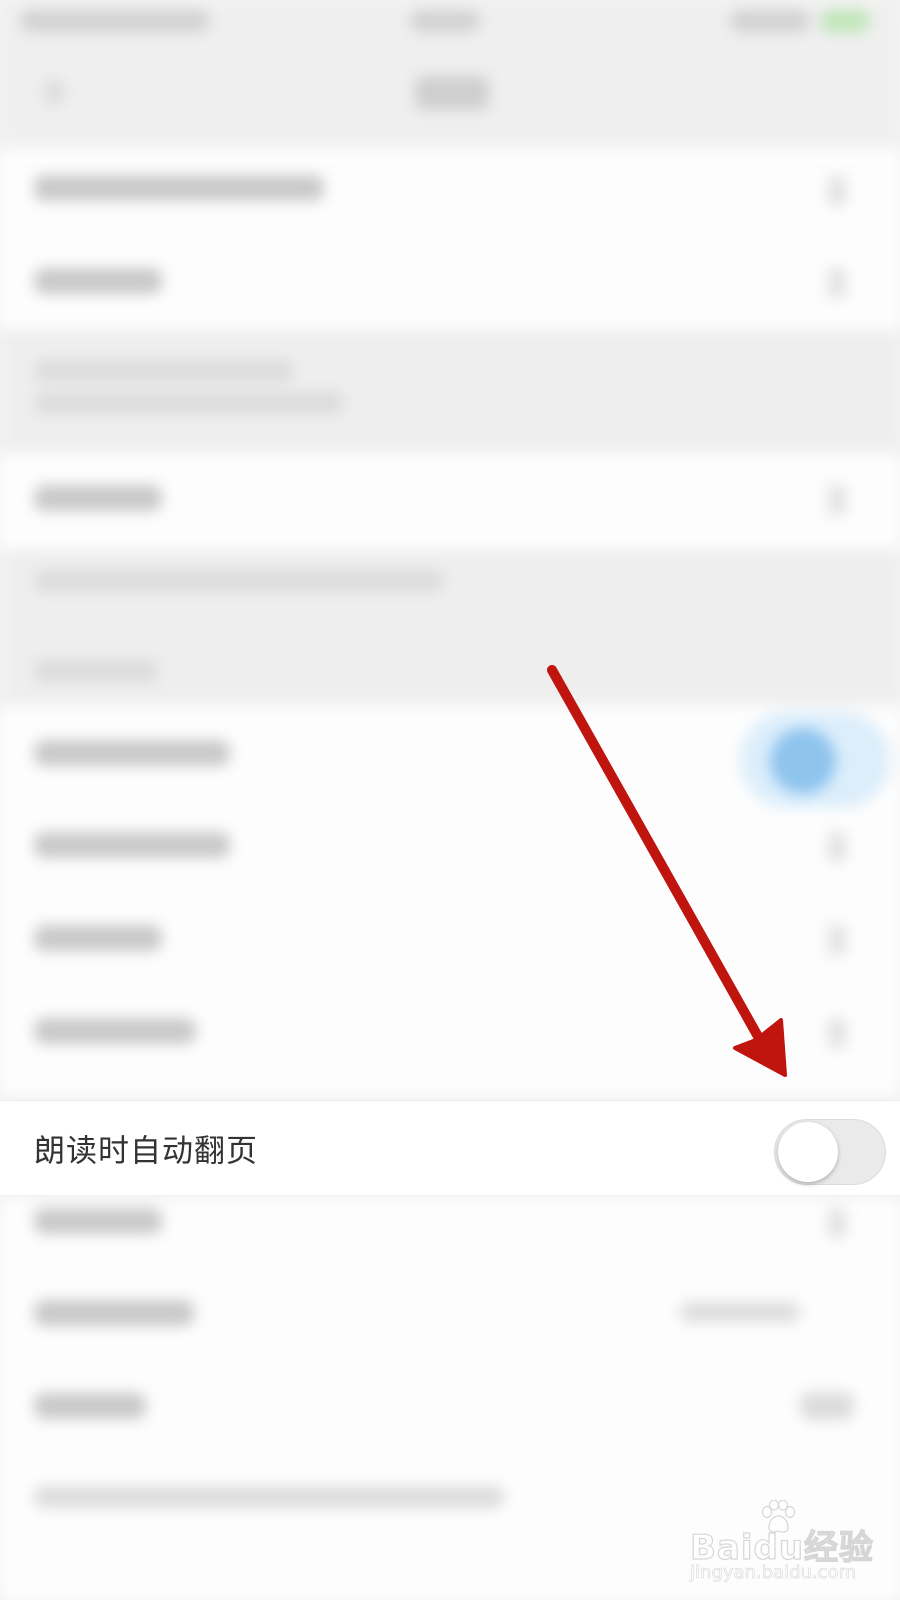 The width and height of the screenshot is (900, 1600). I want to click on back-icon, so click(54, 92).